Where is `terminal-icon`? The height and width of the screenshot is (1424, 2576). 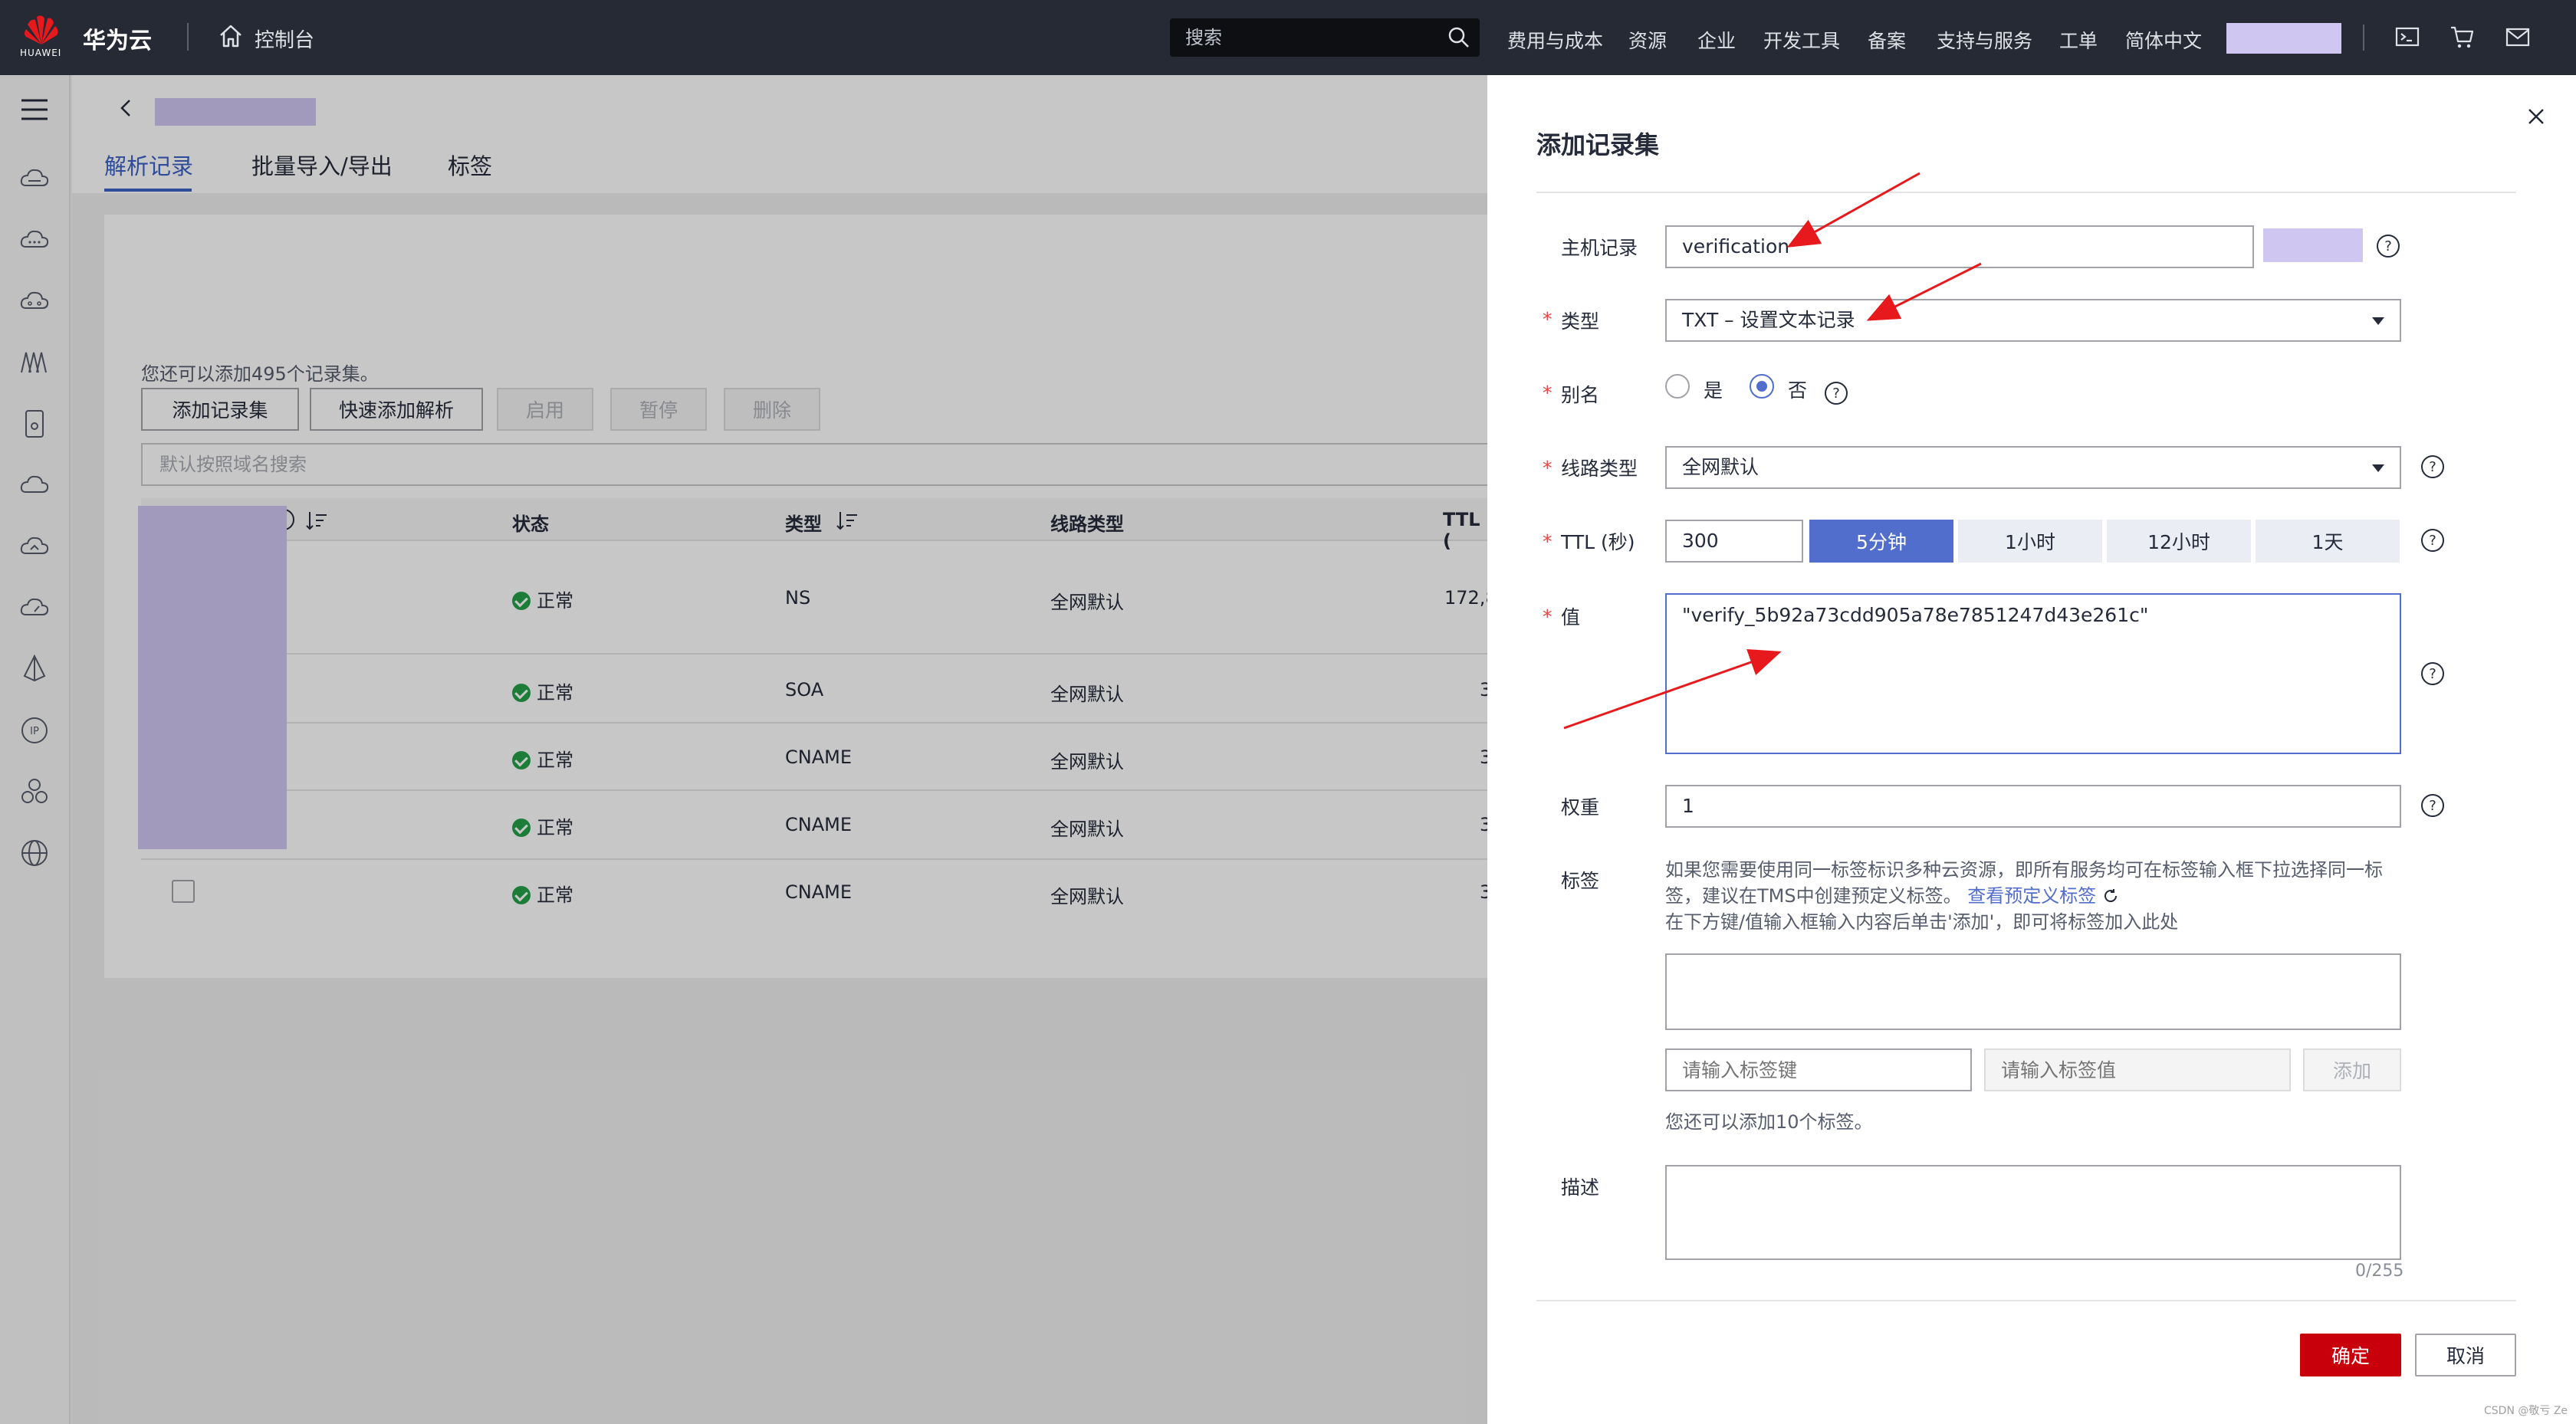 terminal-icon is located at coordinates (2408, 37).